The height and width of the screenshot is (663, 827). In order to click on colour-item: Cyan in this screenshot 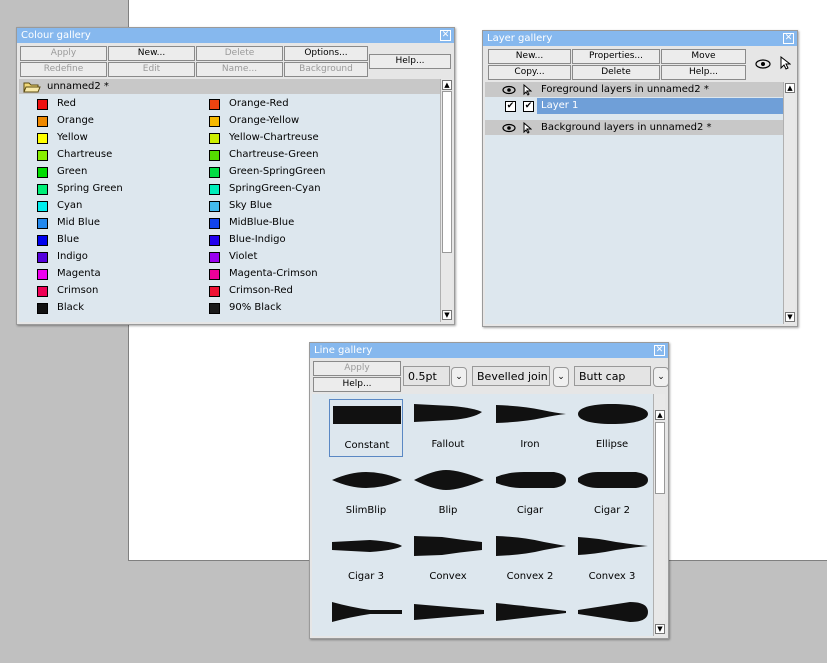, I will do `click(122, 206)`.